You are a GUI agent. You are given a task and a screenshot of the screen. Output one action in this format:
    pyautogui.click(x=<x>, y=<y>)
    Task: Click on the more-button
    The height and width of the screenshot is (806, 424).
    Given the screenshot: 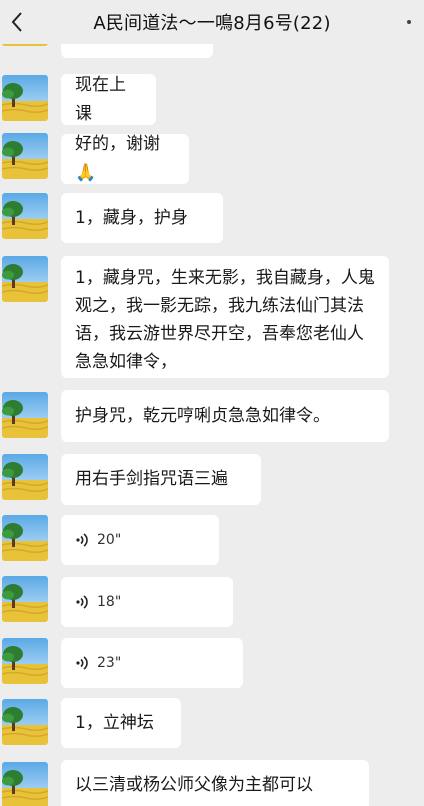 What is the action you would take?
    pyautogui.click(x=409, y=22)
    